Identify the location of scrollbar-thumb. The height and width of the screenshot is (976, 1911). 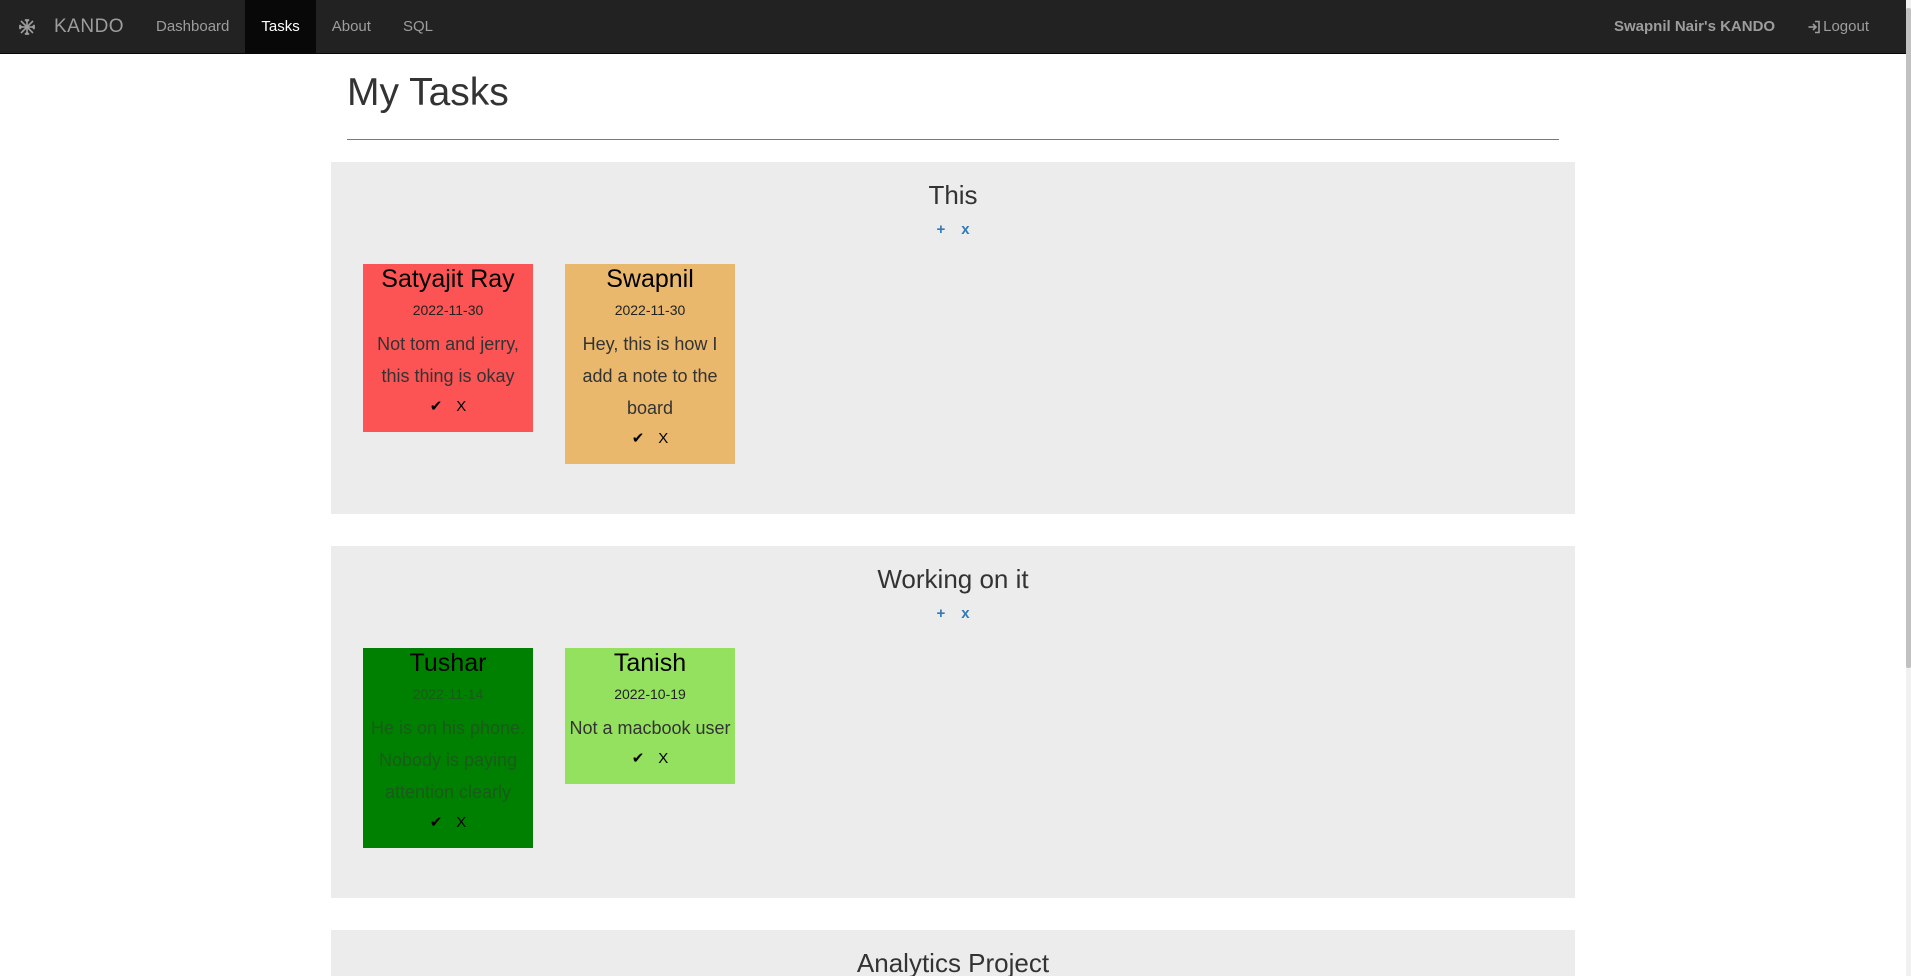
(1908, 338).